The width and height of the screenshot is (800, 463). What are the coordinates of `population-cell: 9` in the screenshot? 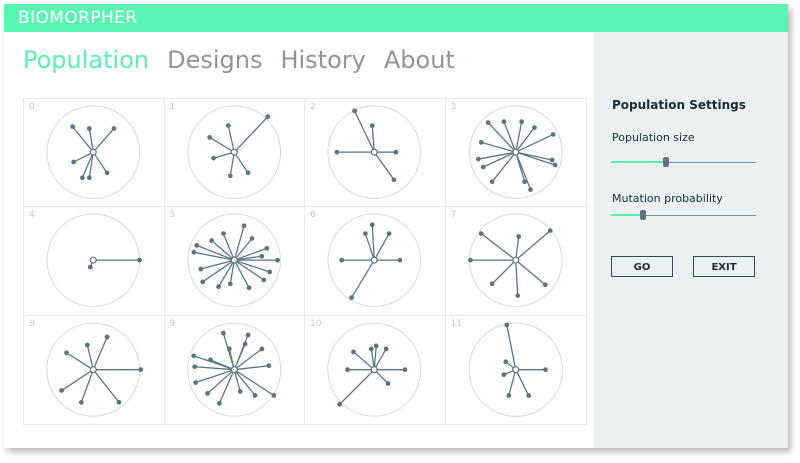 It's located at (235, 369).